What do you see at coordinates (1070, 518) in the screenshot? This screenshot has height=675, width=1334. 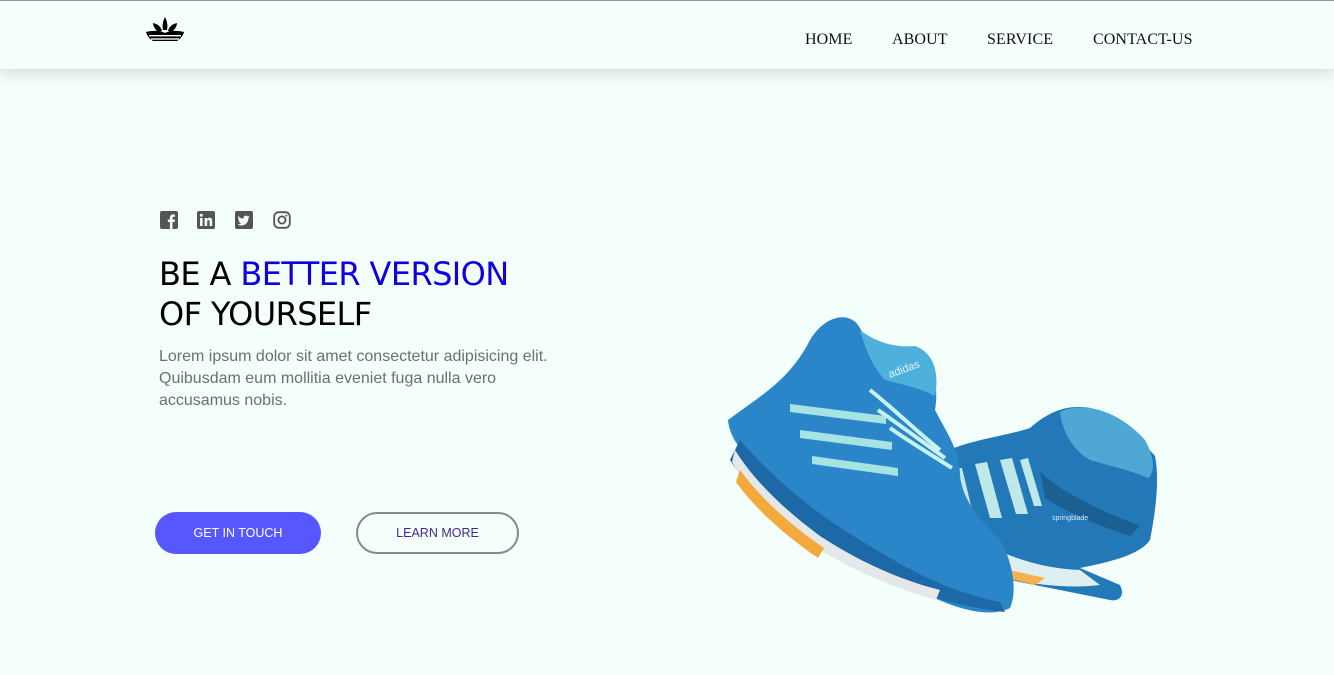 I see `shoe-brand-text: springblade` at bounding box center [1070, 518].